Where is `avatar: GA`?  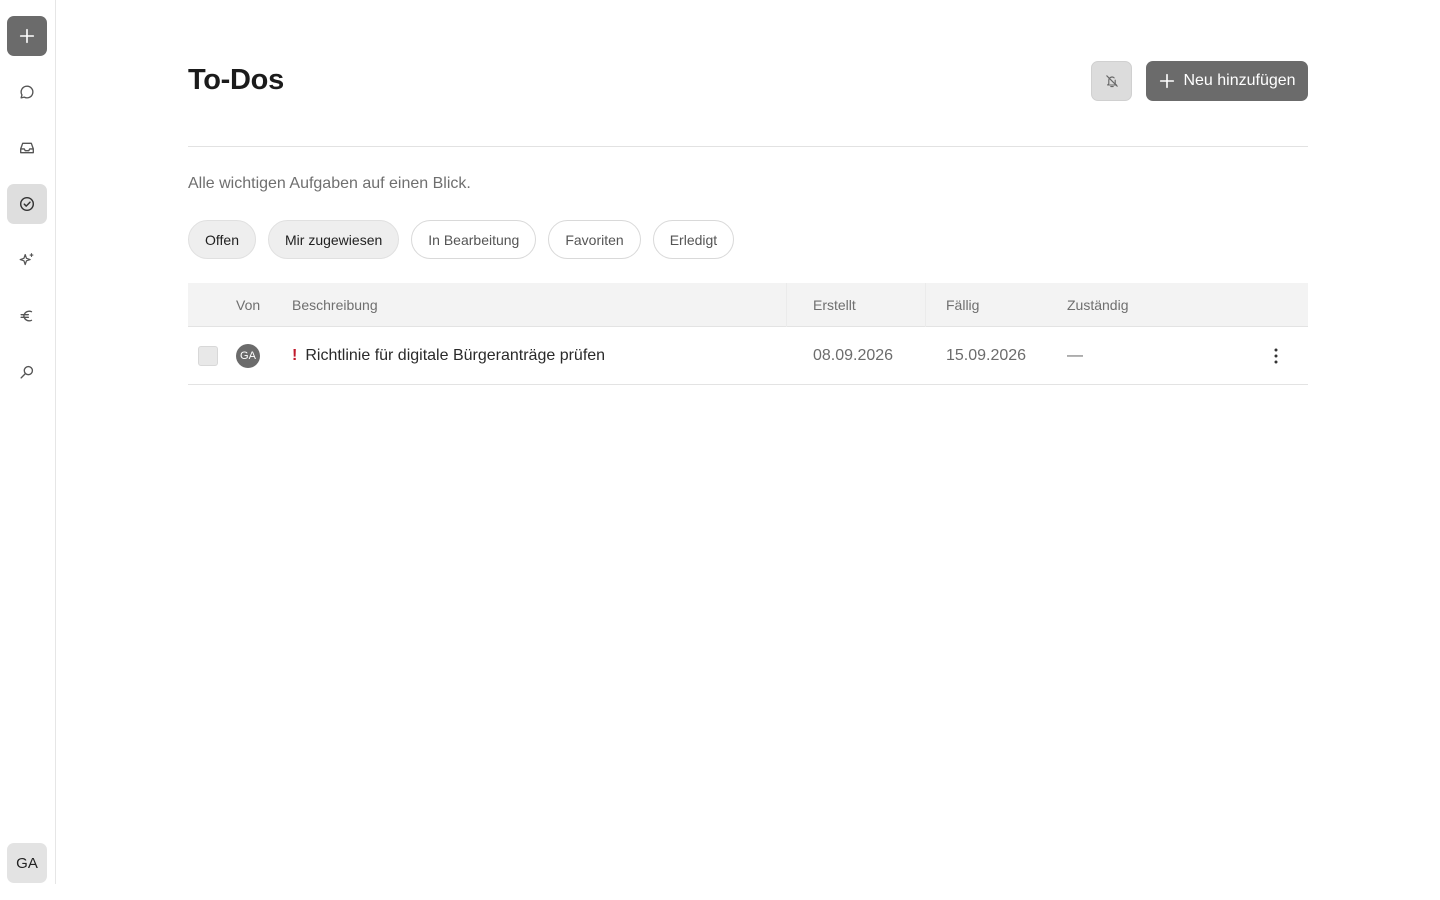 avatar: GA is located at coordinates (248, 355).